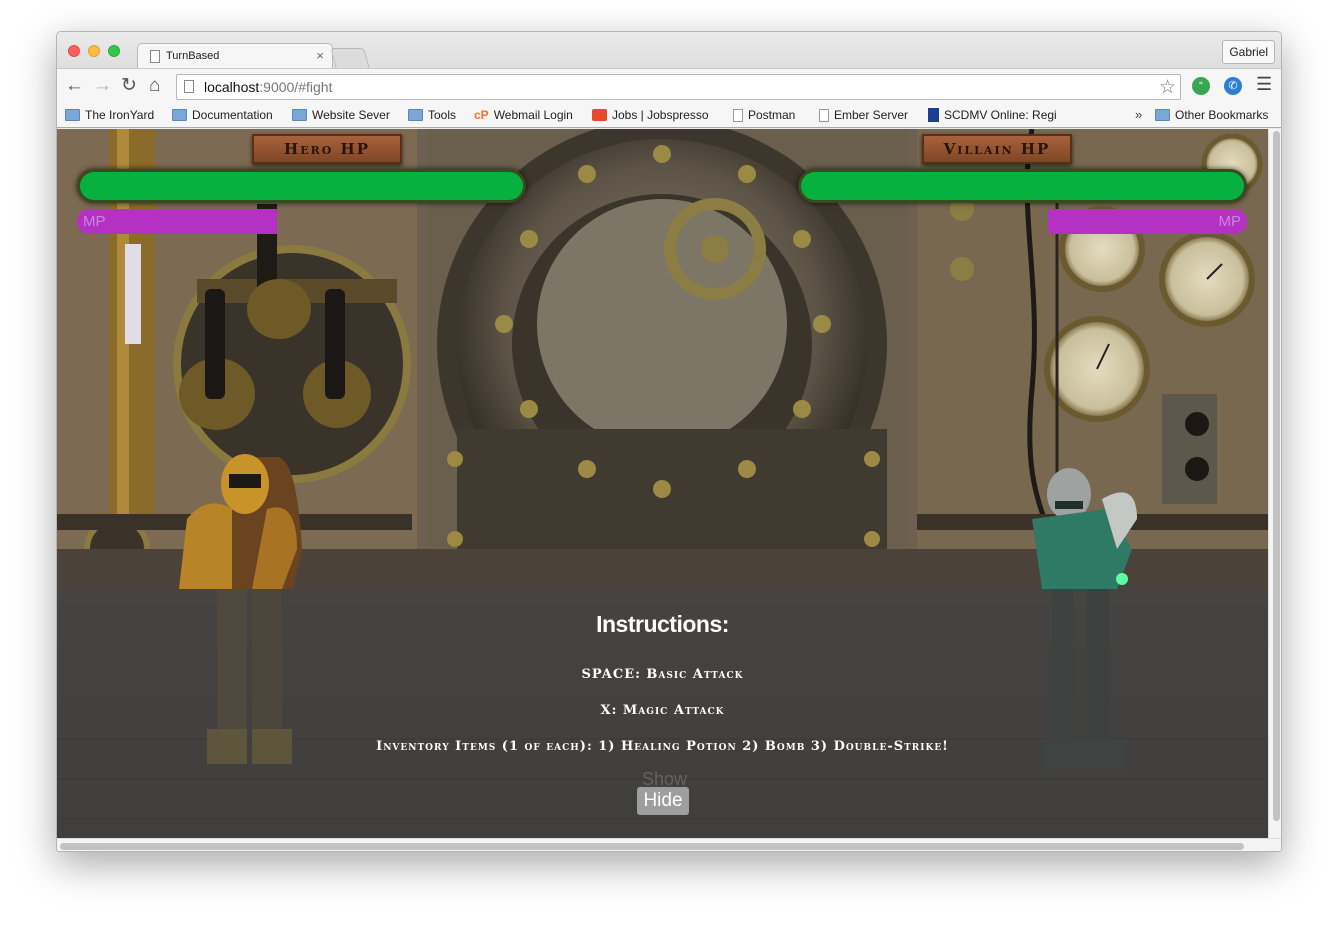  What do you see at coordinates (1222, 115) in the screenshot?
I see `bookmark-label: Other Bookmarks` at bounding box center [1222, 115].